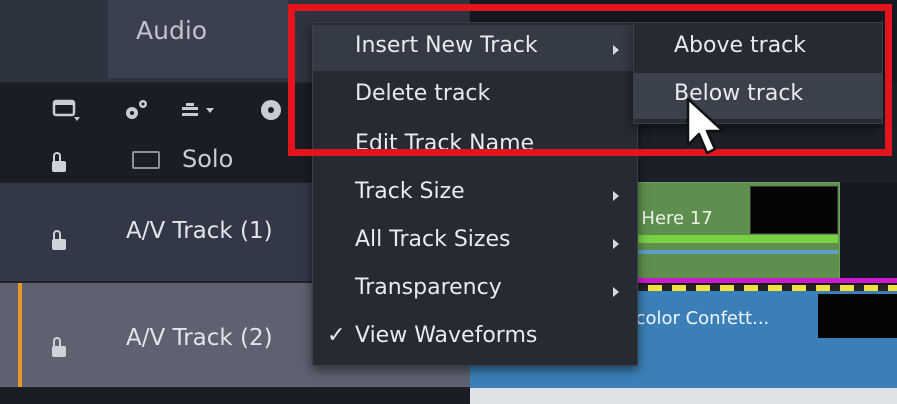  What do you see at coordinates (475, 290) in the screenshot?
I see `menu-item-transparency: Transparency` at bounding box center [475, 290].